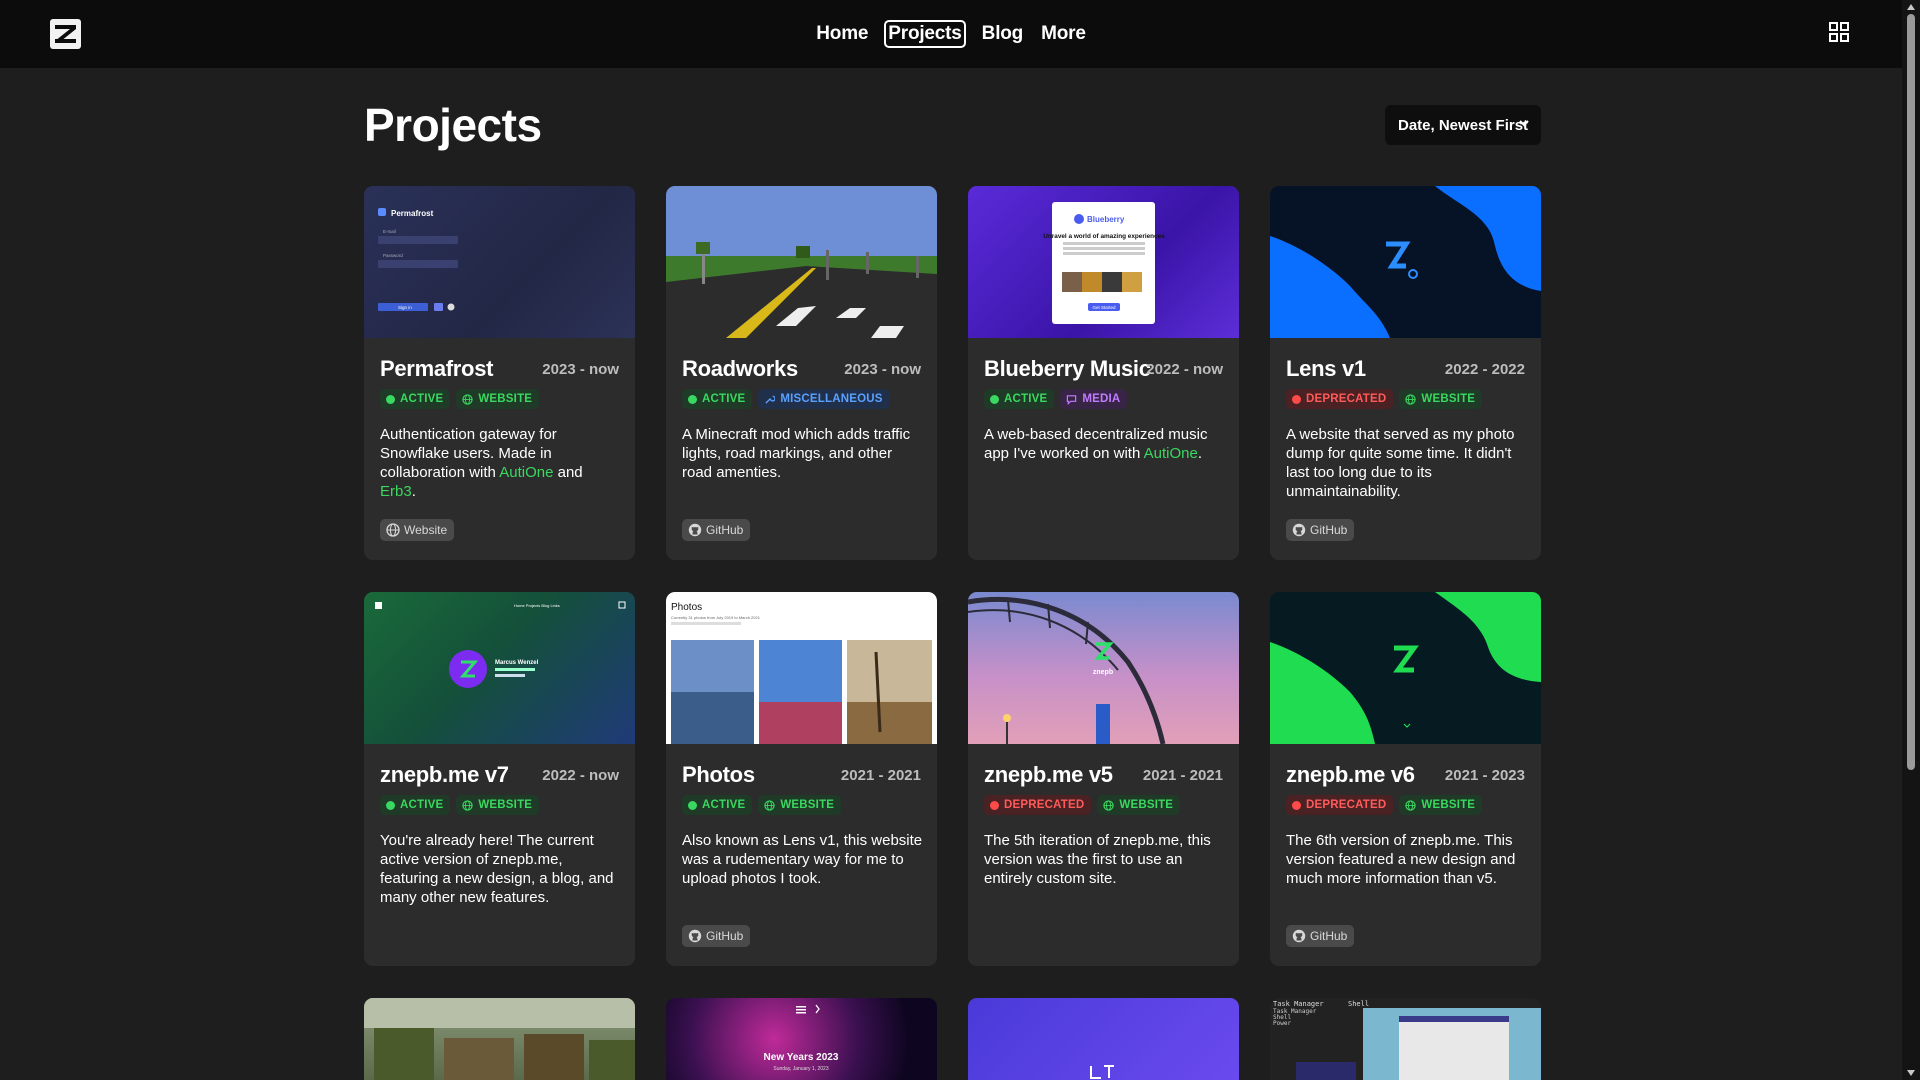  I want to click on project-title: znepb.me v7, so click(444, 774).